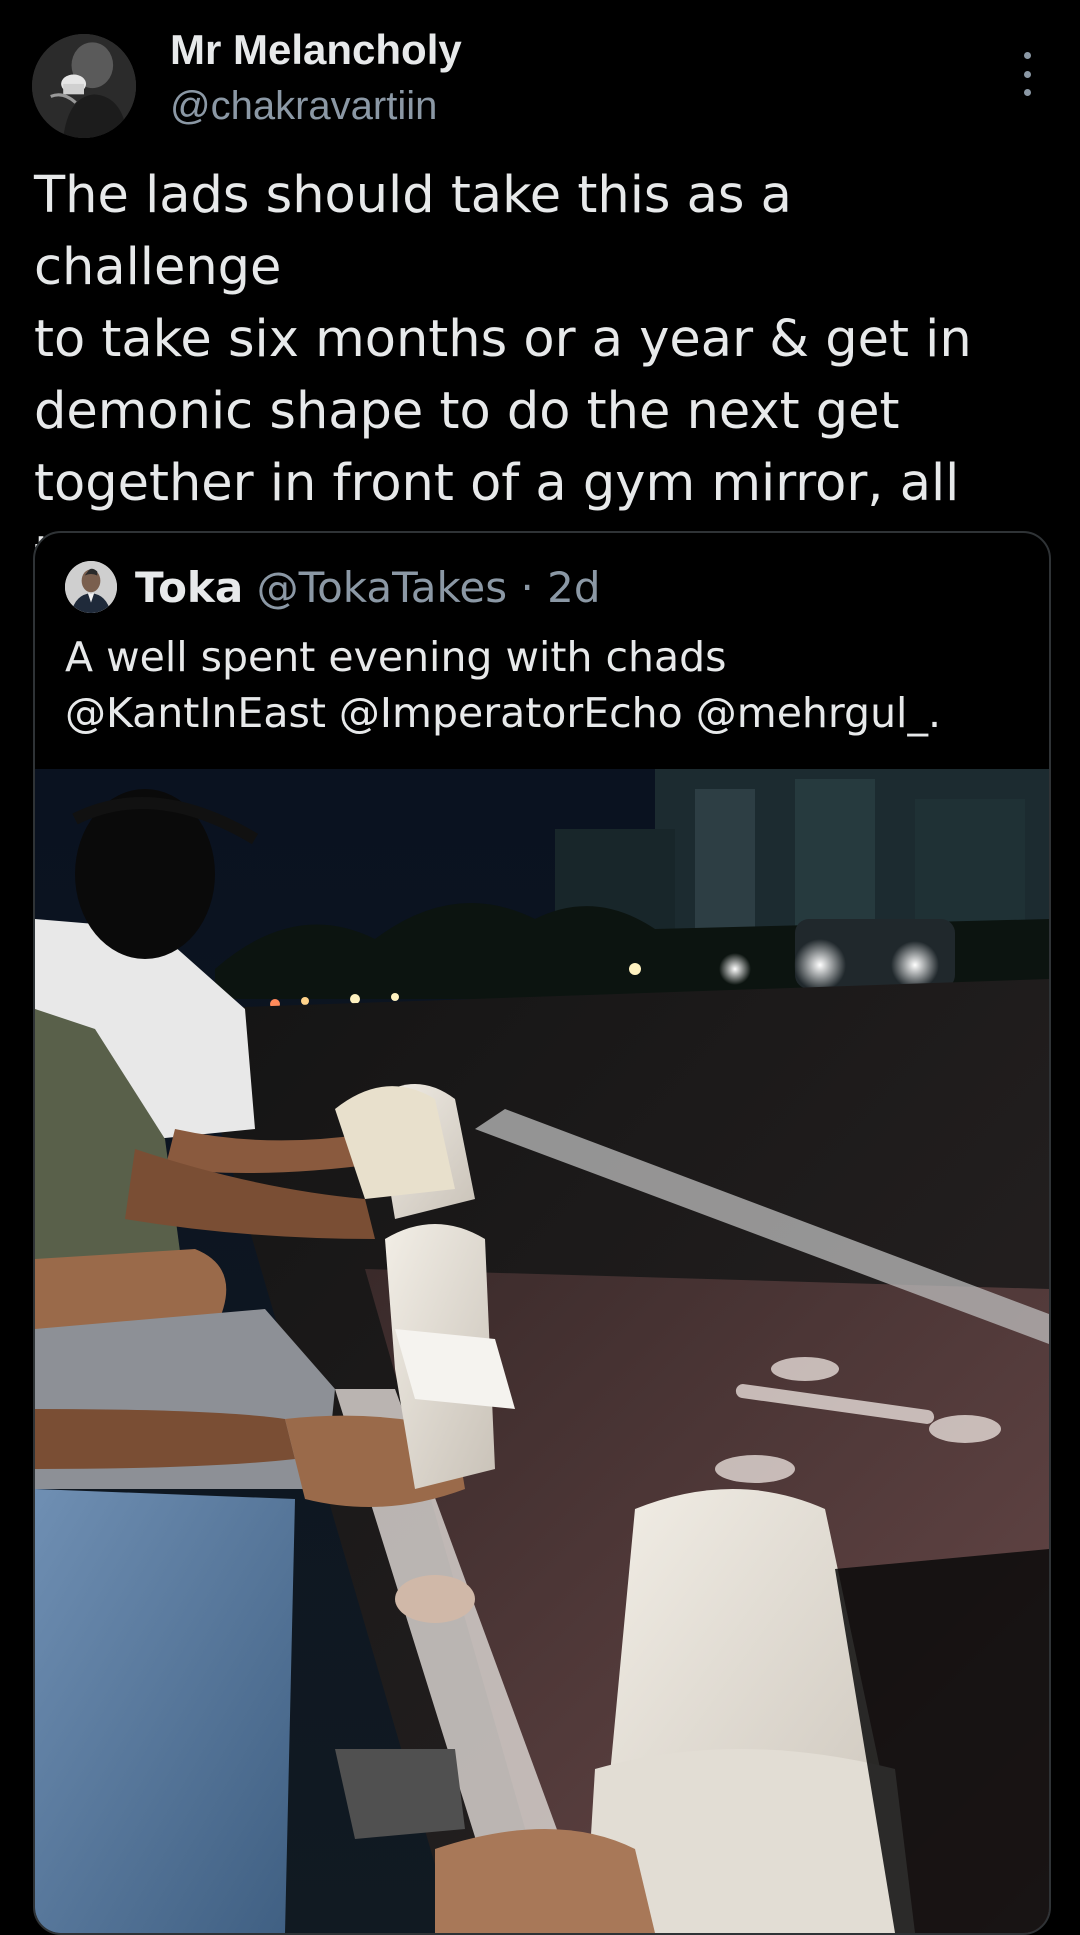 The image size is (1080, 1935). I want to click on author-avatar, so click(84, 86).